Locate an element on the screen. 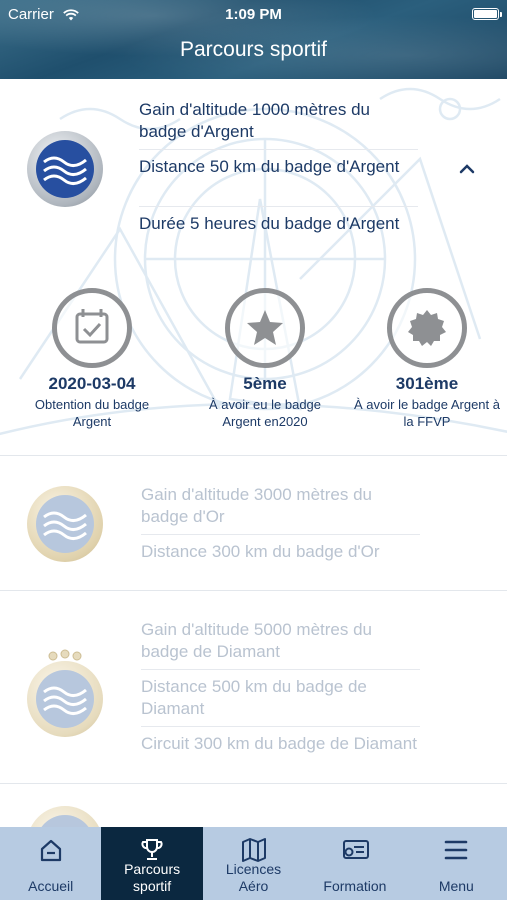 Image resolution: width=507 pixels, height=900 pixels. badge-requirement: Distance 50 km du badge d'Argent is located at coordinates (279, 167).